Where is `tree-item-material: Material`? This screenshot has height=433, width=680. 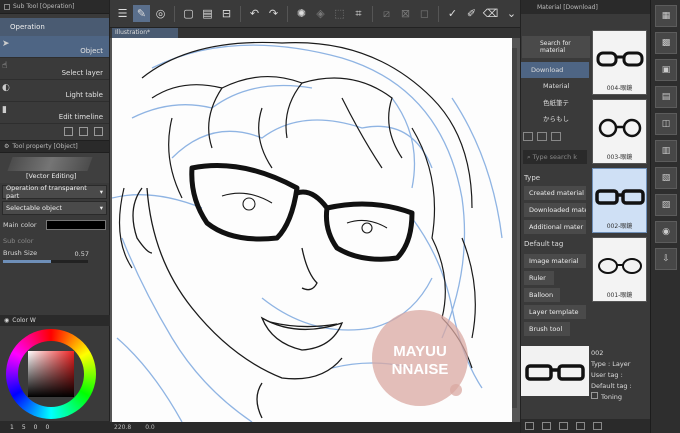
tree-item-material: Material is located at coordinates (555, 86).